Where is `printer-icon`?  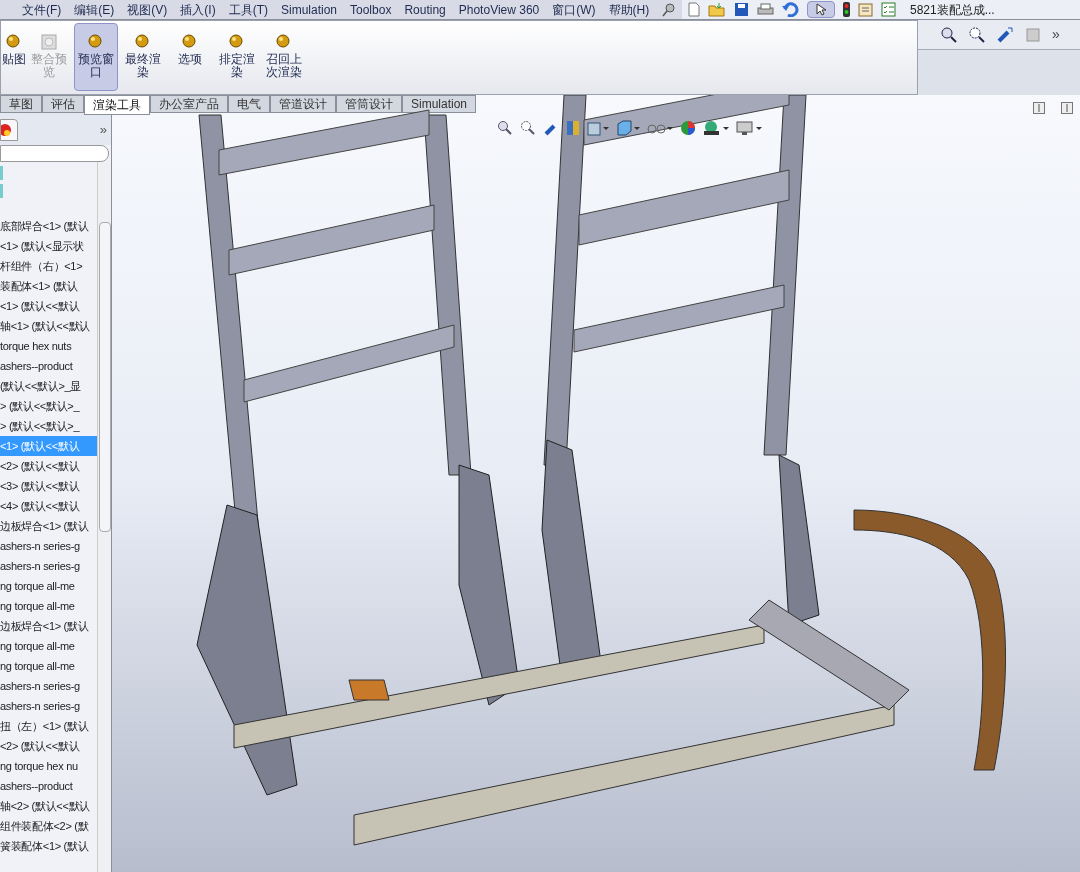
printer-icon is located at coordinates (765, 9).